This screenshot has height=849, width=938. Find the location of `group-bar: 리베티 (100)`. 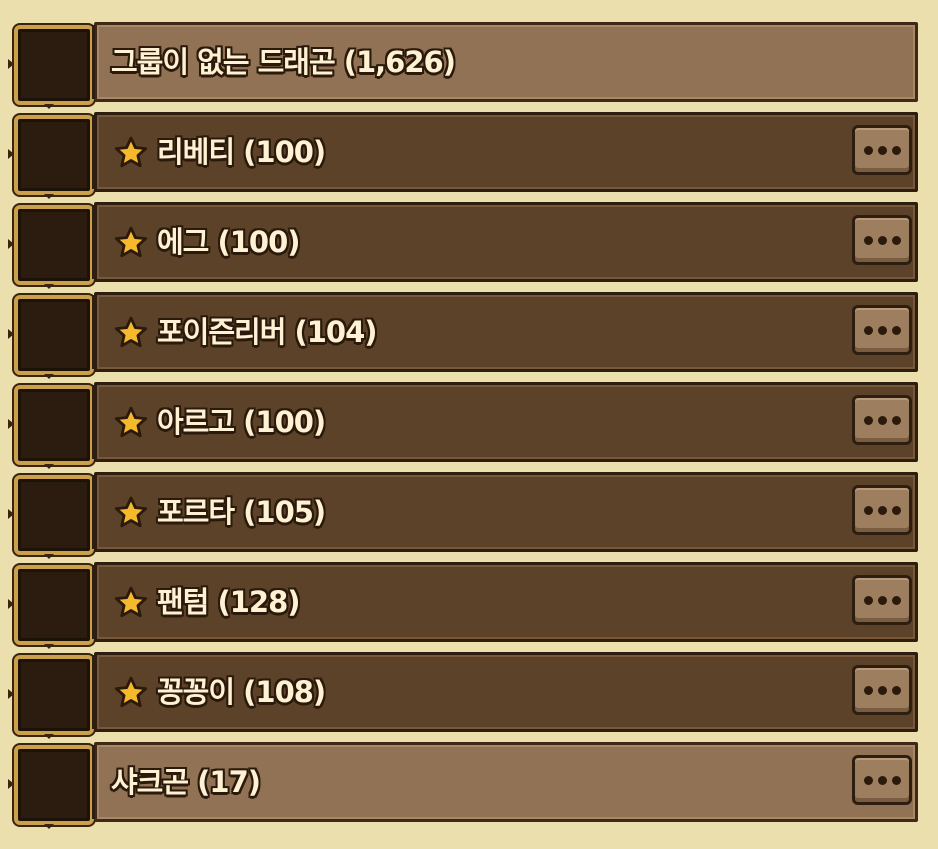

group-bar: 리베티 (100) is located at coordinates (505, 152).